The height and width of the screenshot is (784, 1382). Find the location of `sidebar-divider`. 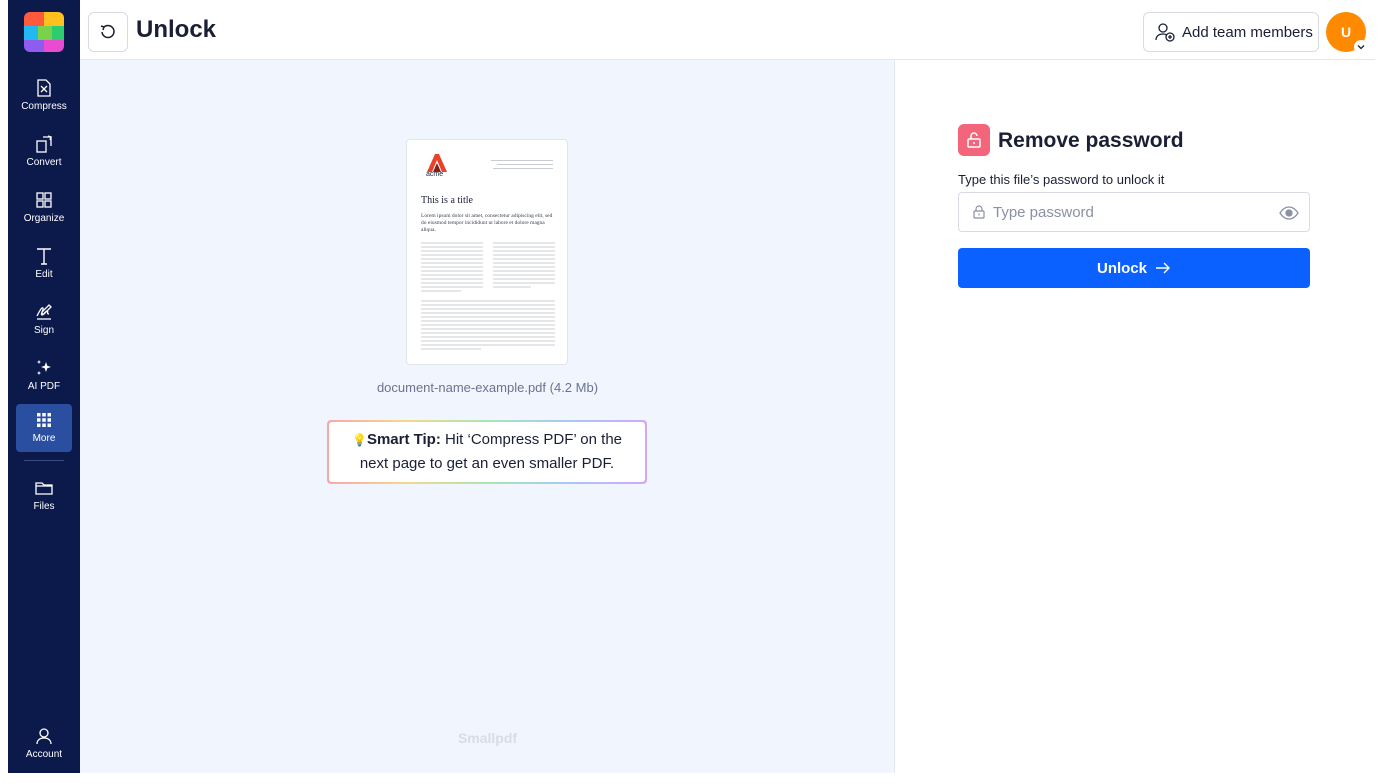

sidebar-divider is located at coordinates (44, 460).